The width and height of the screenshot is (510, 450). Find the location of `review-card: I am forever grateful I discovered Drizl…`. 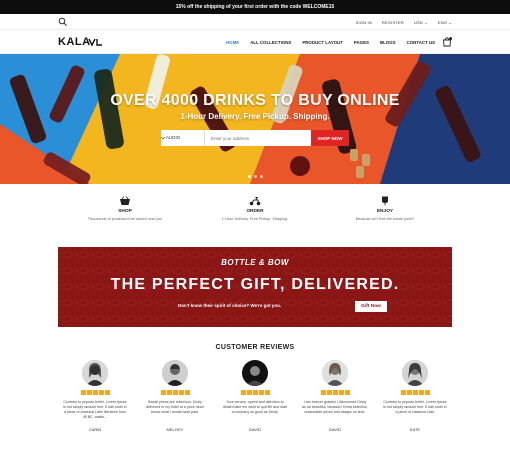

review-card: I am forever grateful I discovered Drizl… is located at coordinates (335, 396).